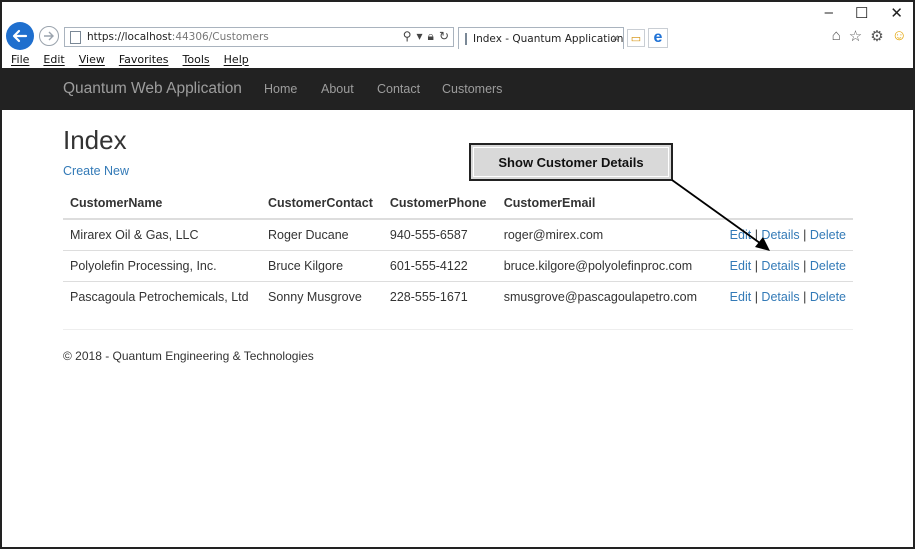 The image size is (915, 549). What do you see at coordinates (280, 89) in the screenshot?
I see `nav-home: Home` at bounding box center [280, 89].